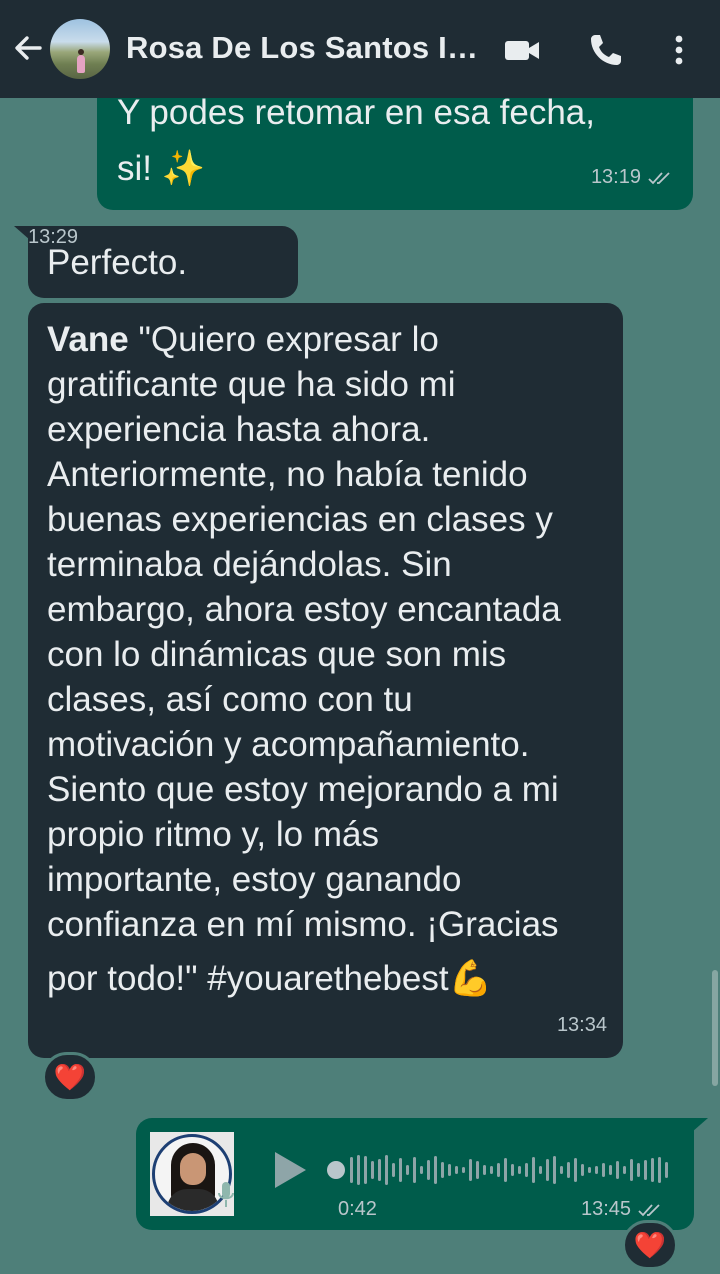  I want to click on playhead, so click(336, 1170).